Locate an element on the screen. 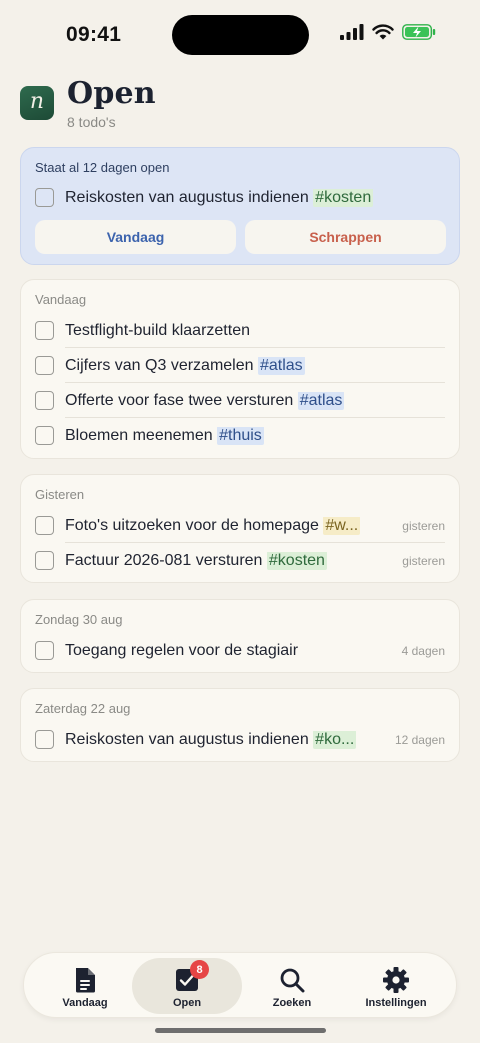 This screenshot has height=1043, width=480. page-title: Open is located at coordinates (111, 93).